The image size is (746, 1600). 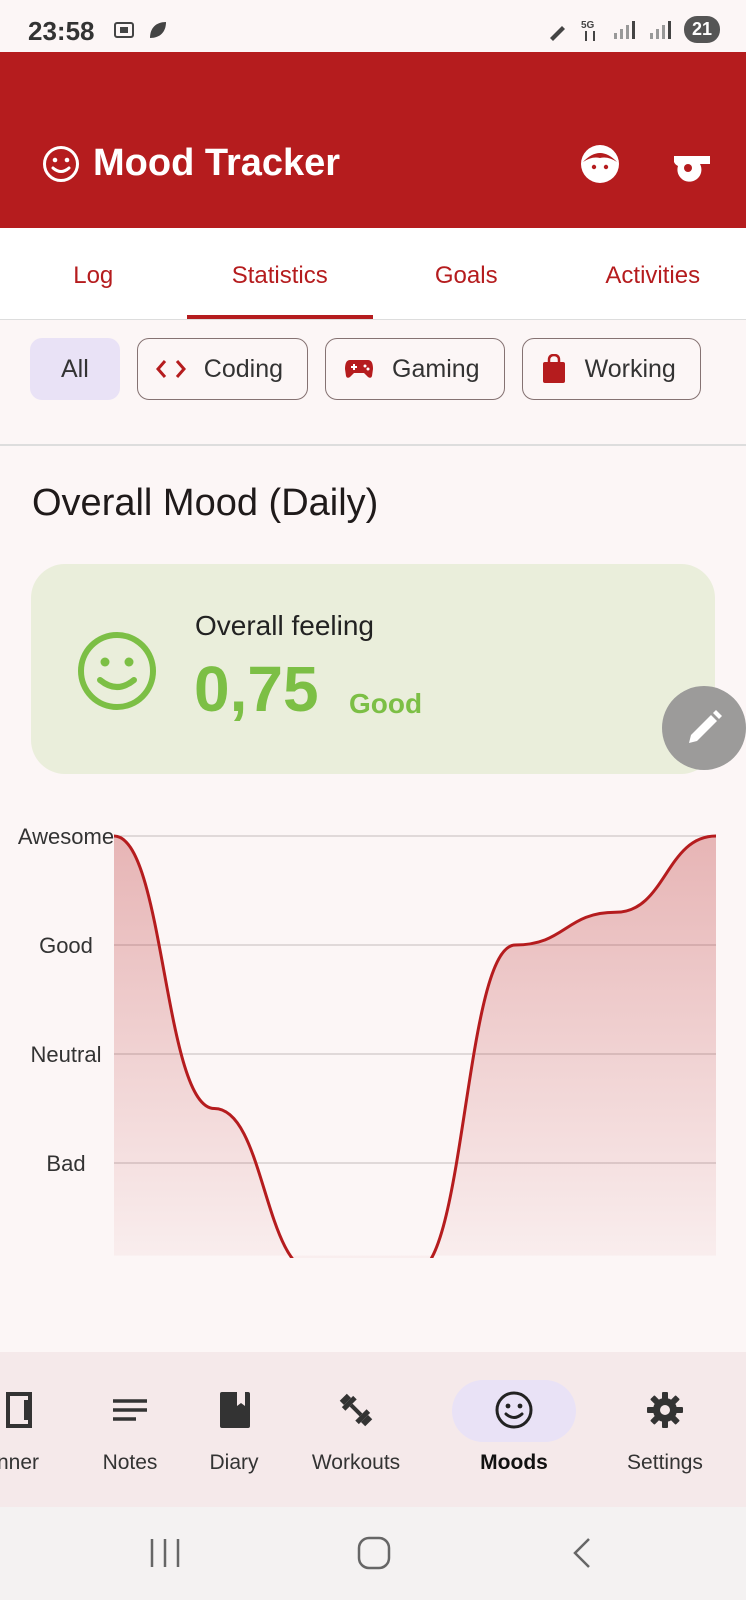 What do you see at coordinates (66, 1054) in the screenshot?
I see `y-axis-label: Neutral` at bounding box center [66, 1054].